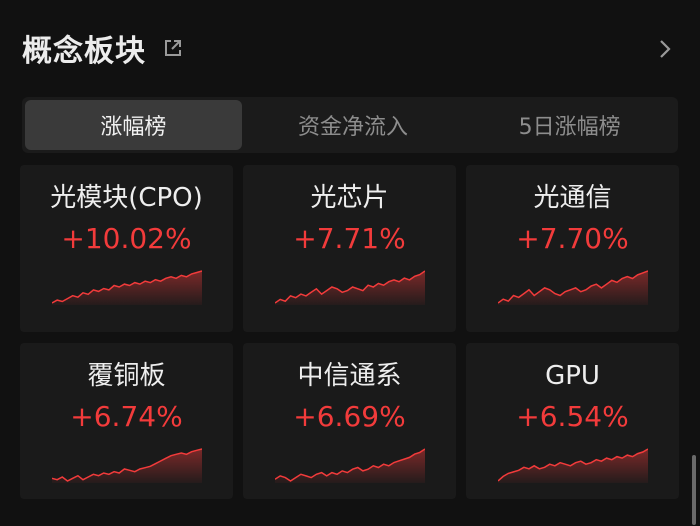  I want to click on concept-change: +6.69%, so click(349, 416).